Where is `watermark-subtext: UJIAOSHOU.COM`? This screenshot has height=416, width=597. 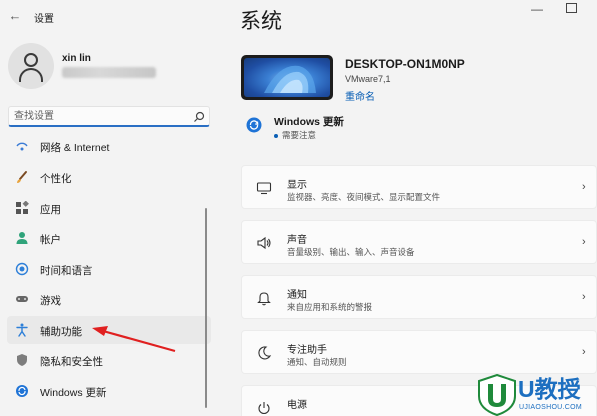
watermark-subtext: UJIAOSHOU.COM is located at coordinates (551, 407).